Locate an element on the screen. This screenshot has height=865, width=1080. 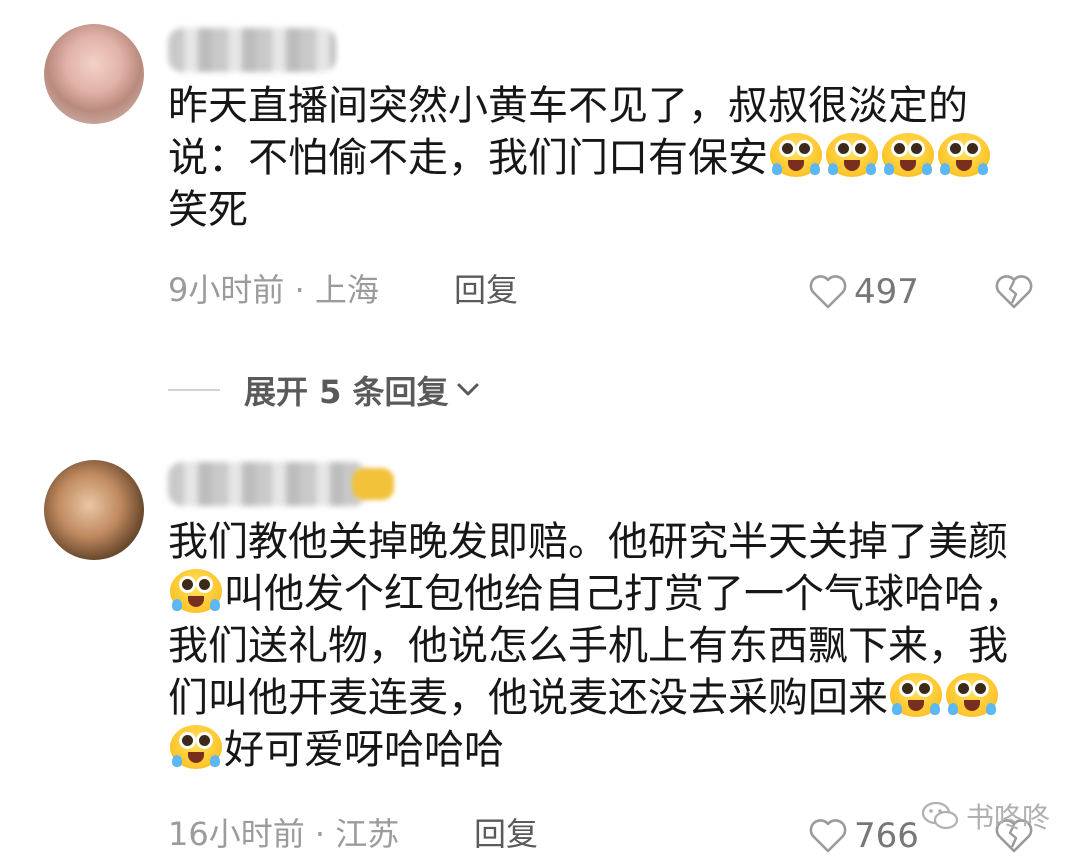
comment-text-part: 笑死 is located at coordinates (208, 210).